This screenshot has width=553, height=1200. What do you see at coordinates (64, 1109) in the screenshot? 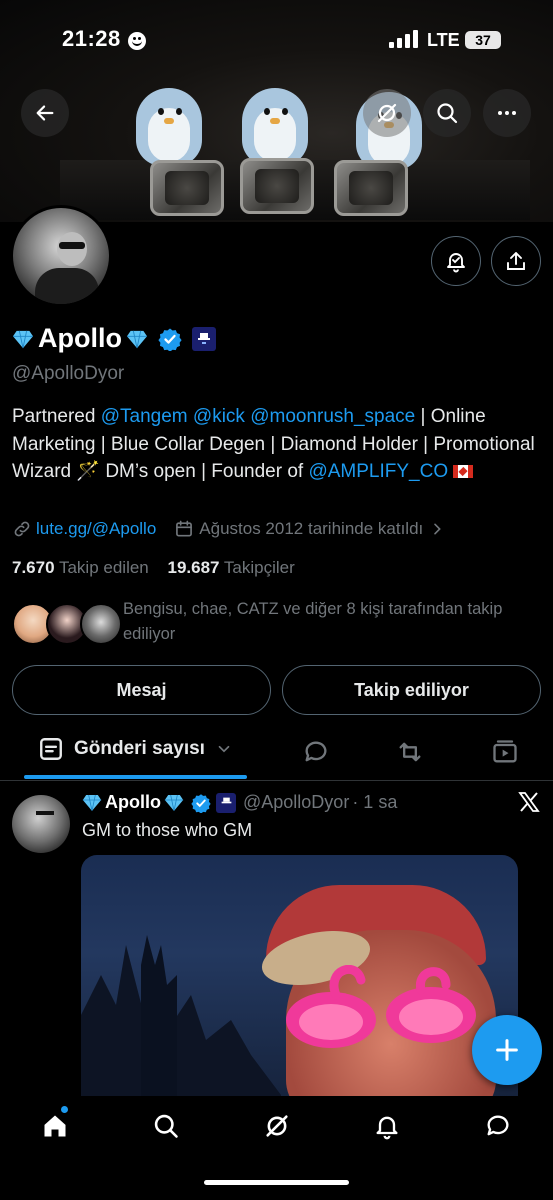
I see `unread-dot` at bounding box center [64, 1109].